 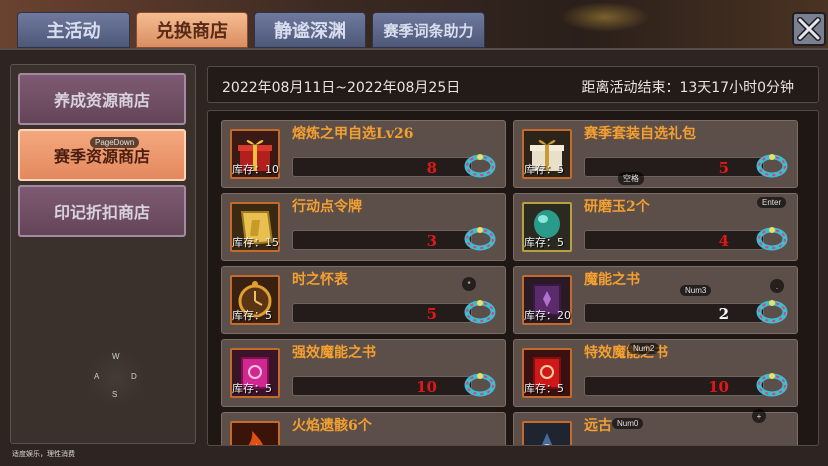 What do you see at coordinates (134, 376) in the screenshot?
I see `key-d: D` at bounding box center [134, 376].